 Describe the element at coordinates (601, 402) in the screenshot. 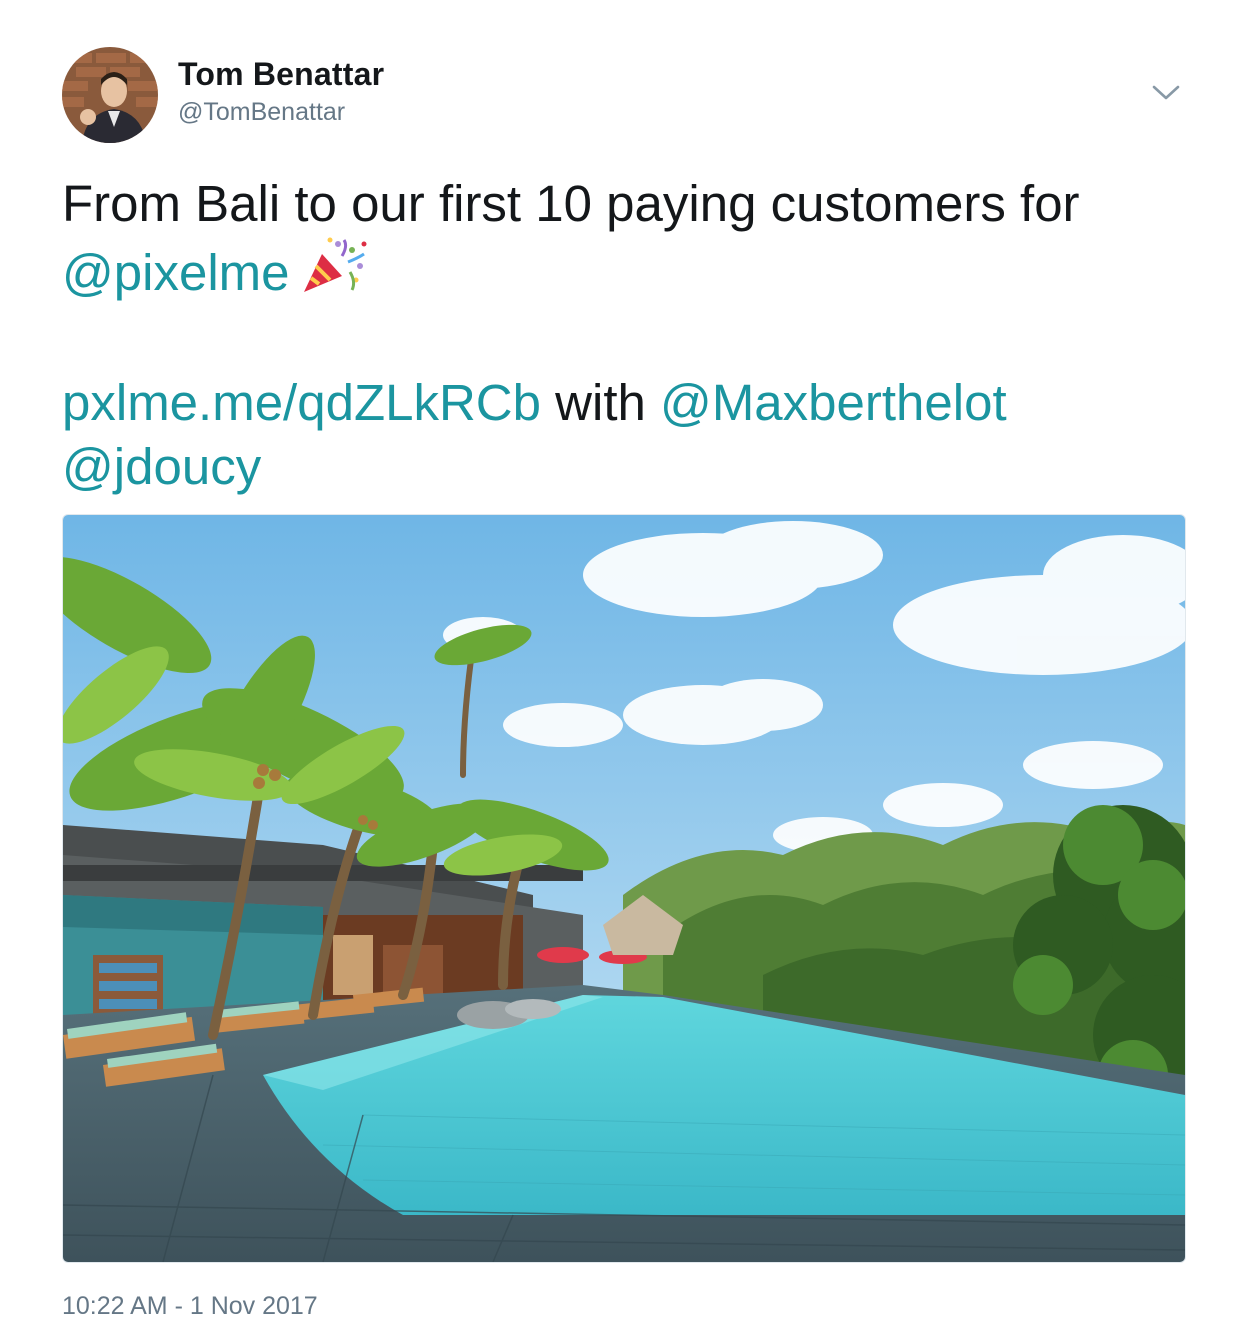

I see `tweet-with-text: with` at that location.